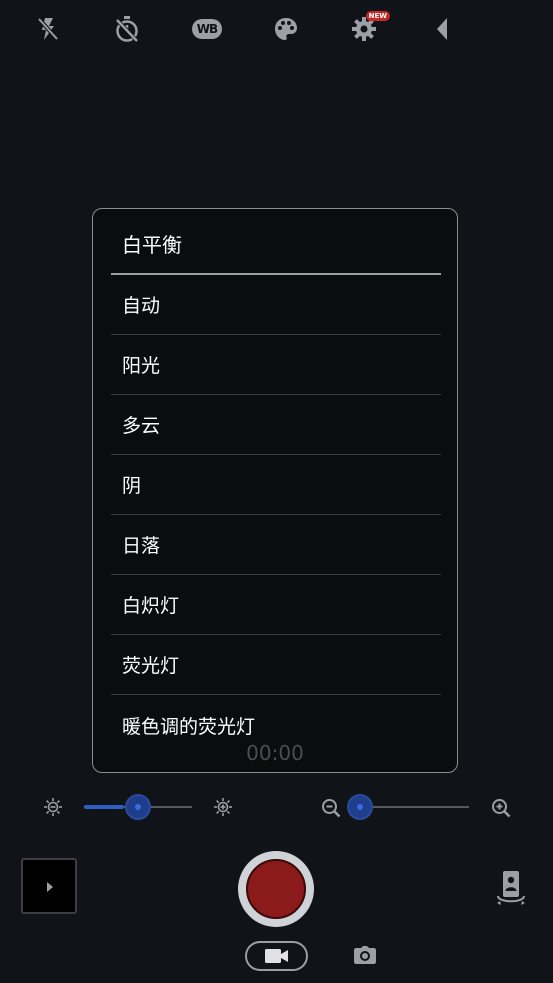 The image size is (553, 983). Describe the element at coordinates (276, 485) in the screenshot. I see `option-shade: 阴` at that location.